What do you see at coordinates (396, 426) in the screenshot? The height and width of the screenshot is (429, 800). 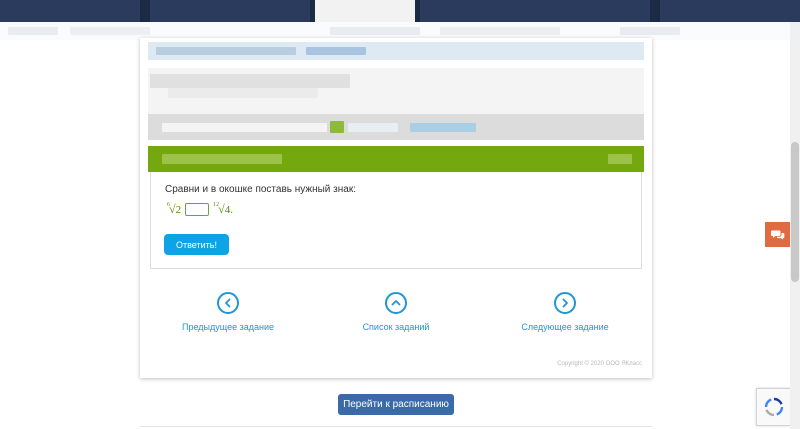 I see `divider` at bounding box center [396, 426].